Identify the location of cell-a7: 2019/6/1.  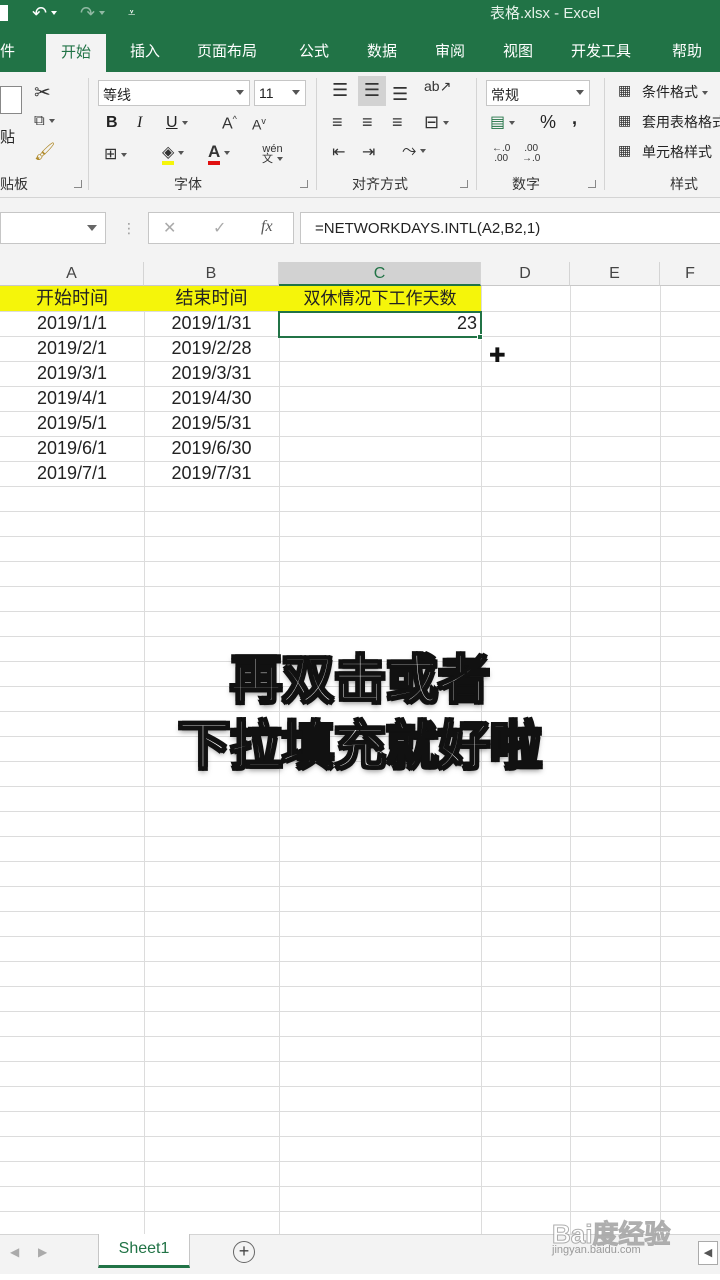
(72, 448).